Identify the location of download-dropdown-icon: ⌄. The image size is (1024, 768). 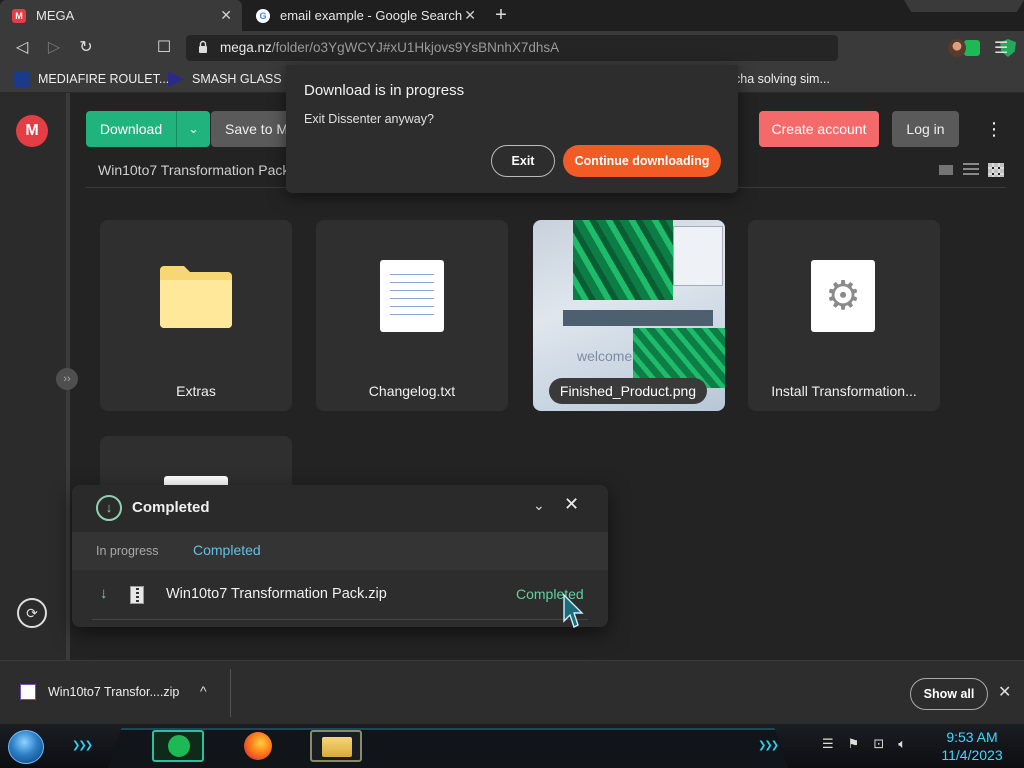
(193, 129).